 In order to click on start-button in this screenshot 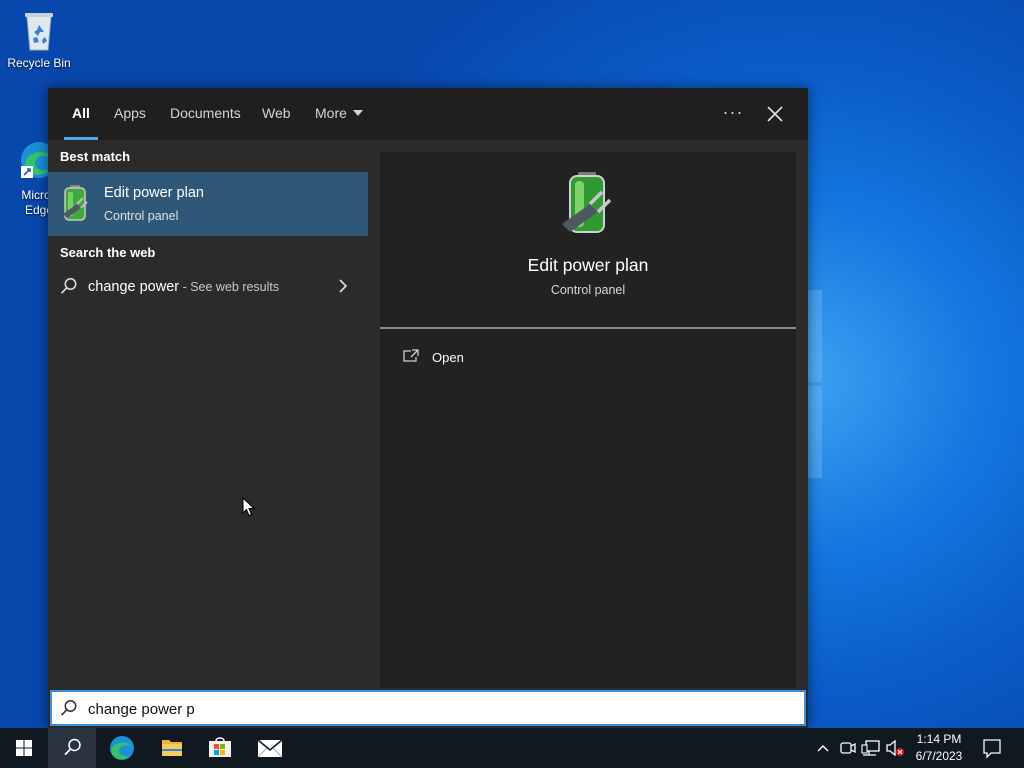, I will do `click(24, 748)`.